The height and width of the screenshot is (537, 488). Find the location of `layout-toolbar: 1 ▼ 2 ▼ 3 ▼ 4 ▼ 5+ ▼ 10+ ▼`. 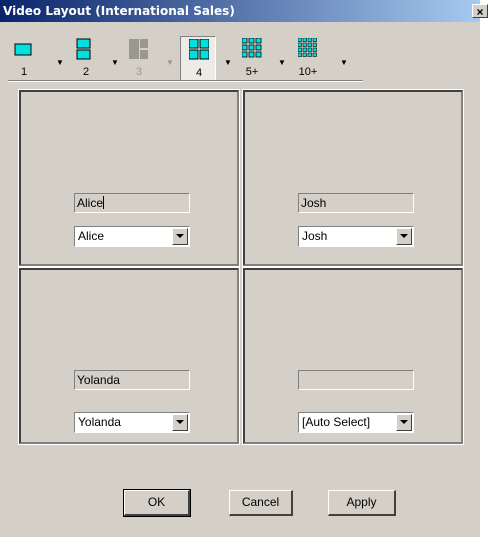

layout-toolbar: 1 ▼ 2 ▼ 3 ▼ 4 ▼ 5+ ▼ 10+ ▼ is located at coordinates (188, 54).